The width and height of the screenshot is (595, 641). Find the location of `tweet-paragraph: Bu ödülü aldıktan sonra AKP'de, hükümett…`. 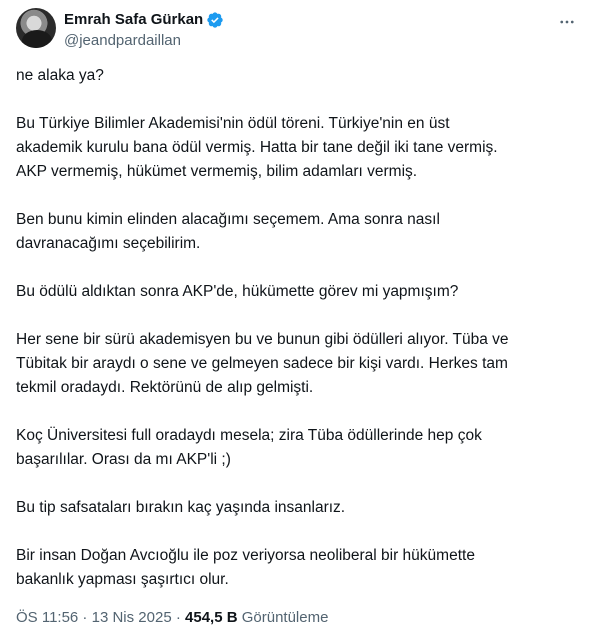

tweet-paragraph: Bu ödülü aldıktan sonra AKP'de, hükümett… is located at coordinates (237, 291).